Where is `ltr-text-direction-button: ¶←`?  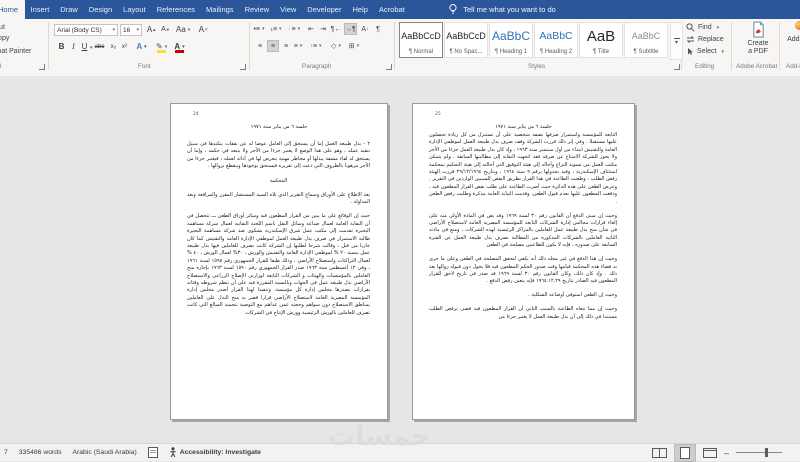 ltr-text-direction-button: ¶← is located at coordinates (336, 29).